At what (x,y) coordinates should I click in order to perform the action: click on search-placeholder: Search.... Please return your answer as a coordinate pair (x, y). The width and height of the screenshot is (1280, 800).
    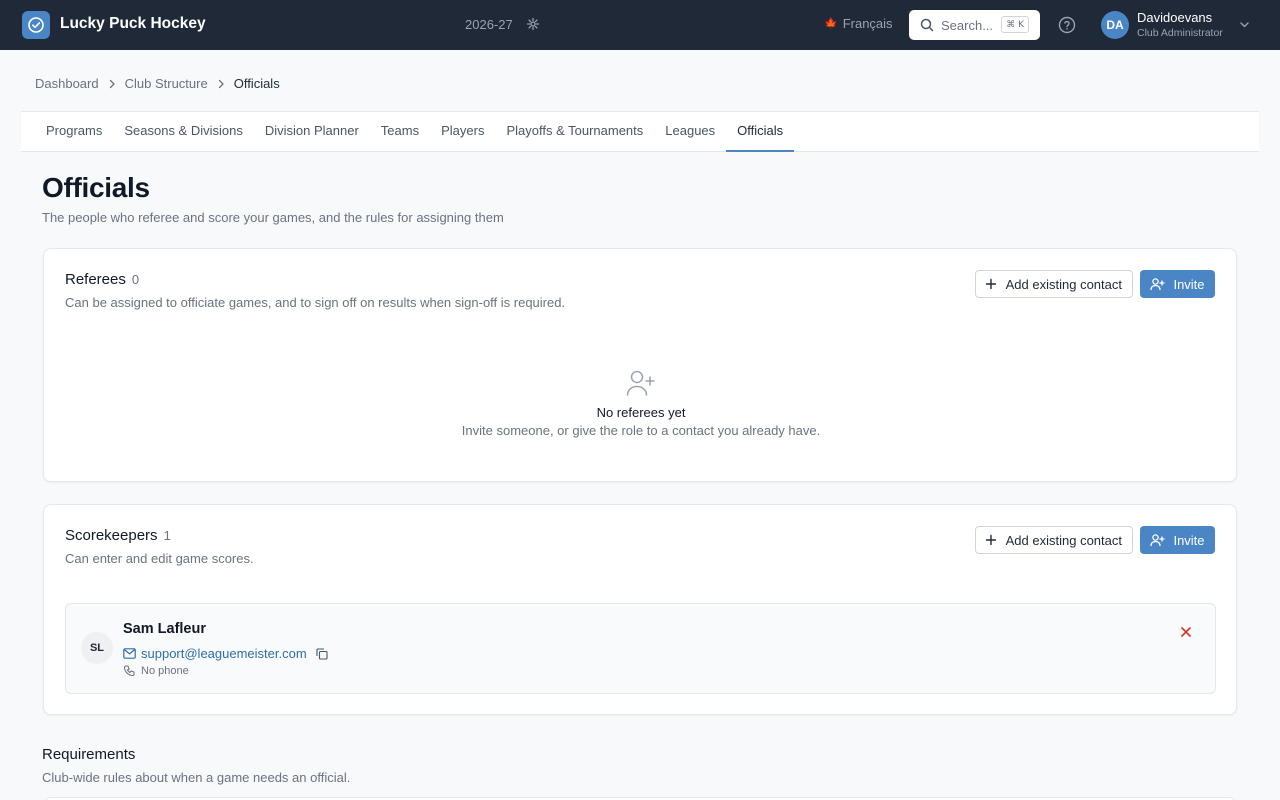
    Looking at the image, I should click on (967, 25).